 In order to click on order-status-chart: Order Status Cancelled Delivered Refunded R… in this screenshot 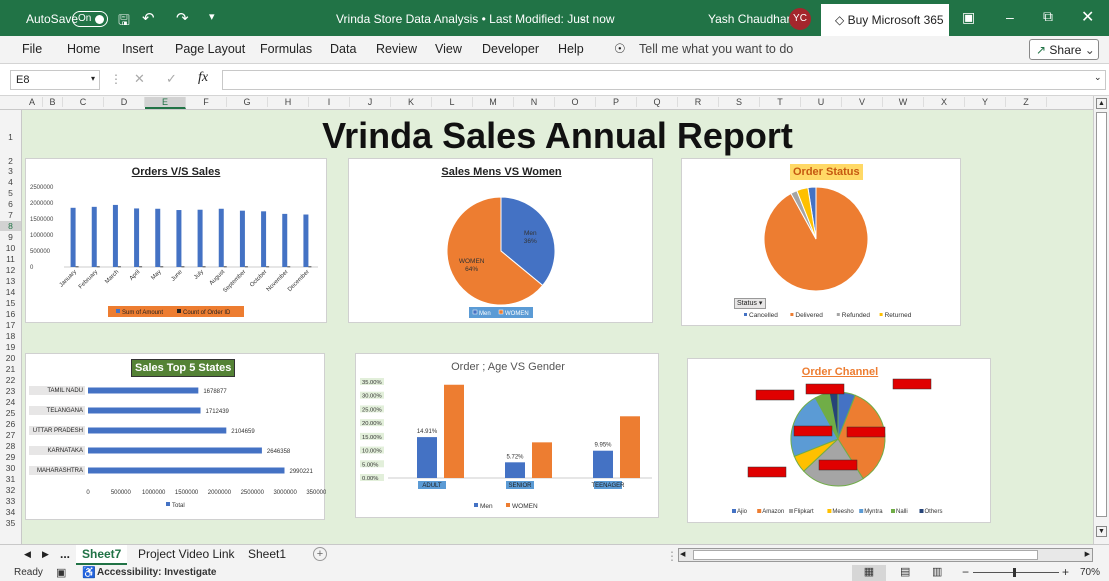, I will do `click(821, 242)`.